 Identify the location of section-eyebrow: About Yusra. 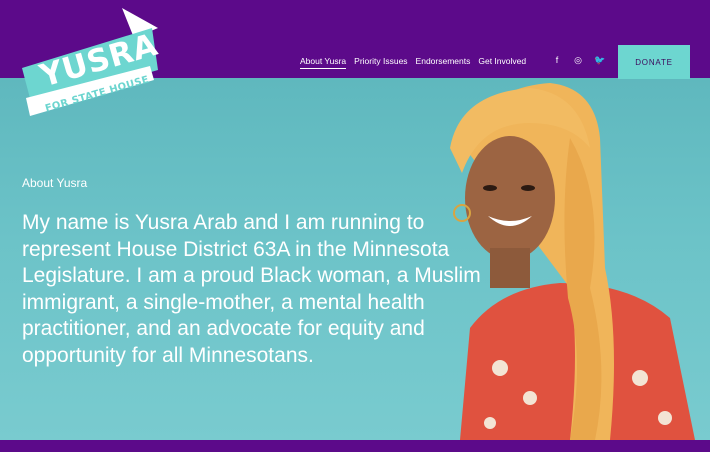
(55, 183).